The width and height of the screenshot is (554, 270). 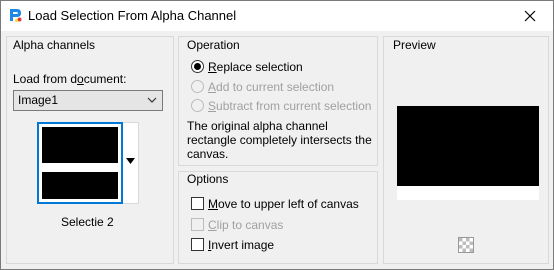 What do you see at coordinates (38, 100) in the screenshot?
I see `document-dropdown-value: Image1` at bounding box center [38, 100].